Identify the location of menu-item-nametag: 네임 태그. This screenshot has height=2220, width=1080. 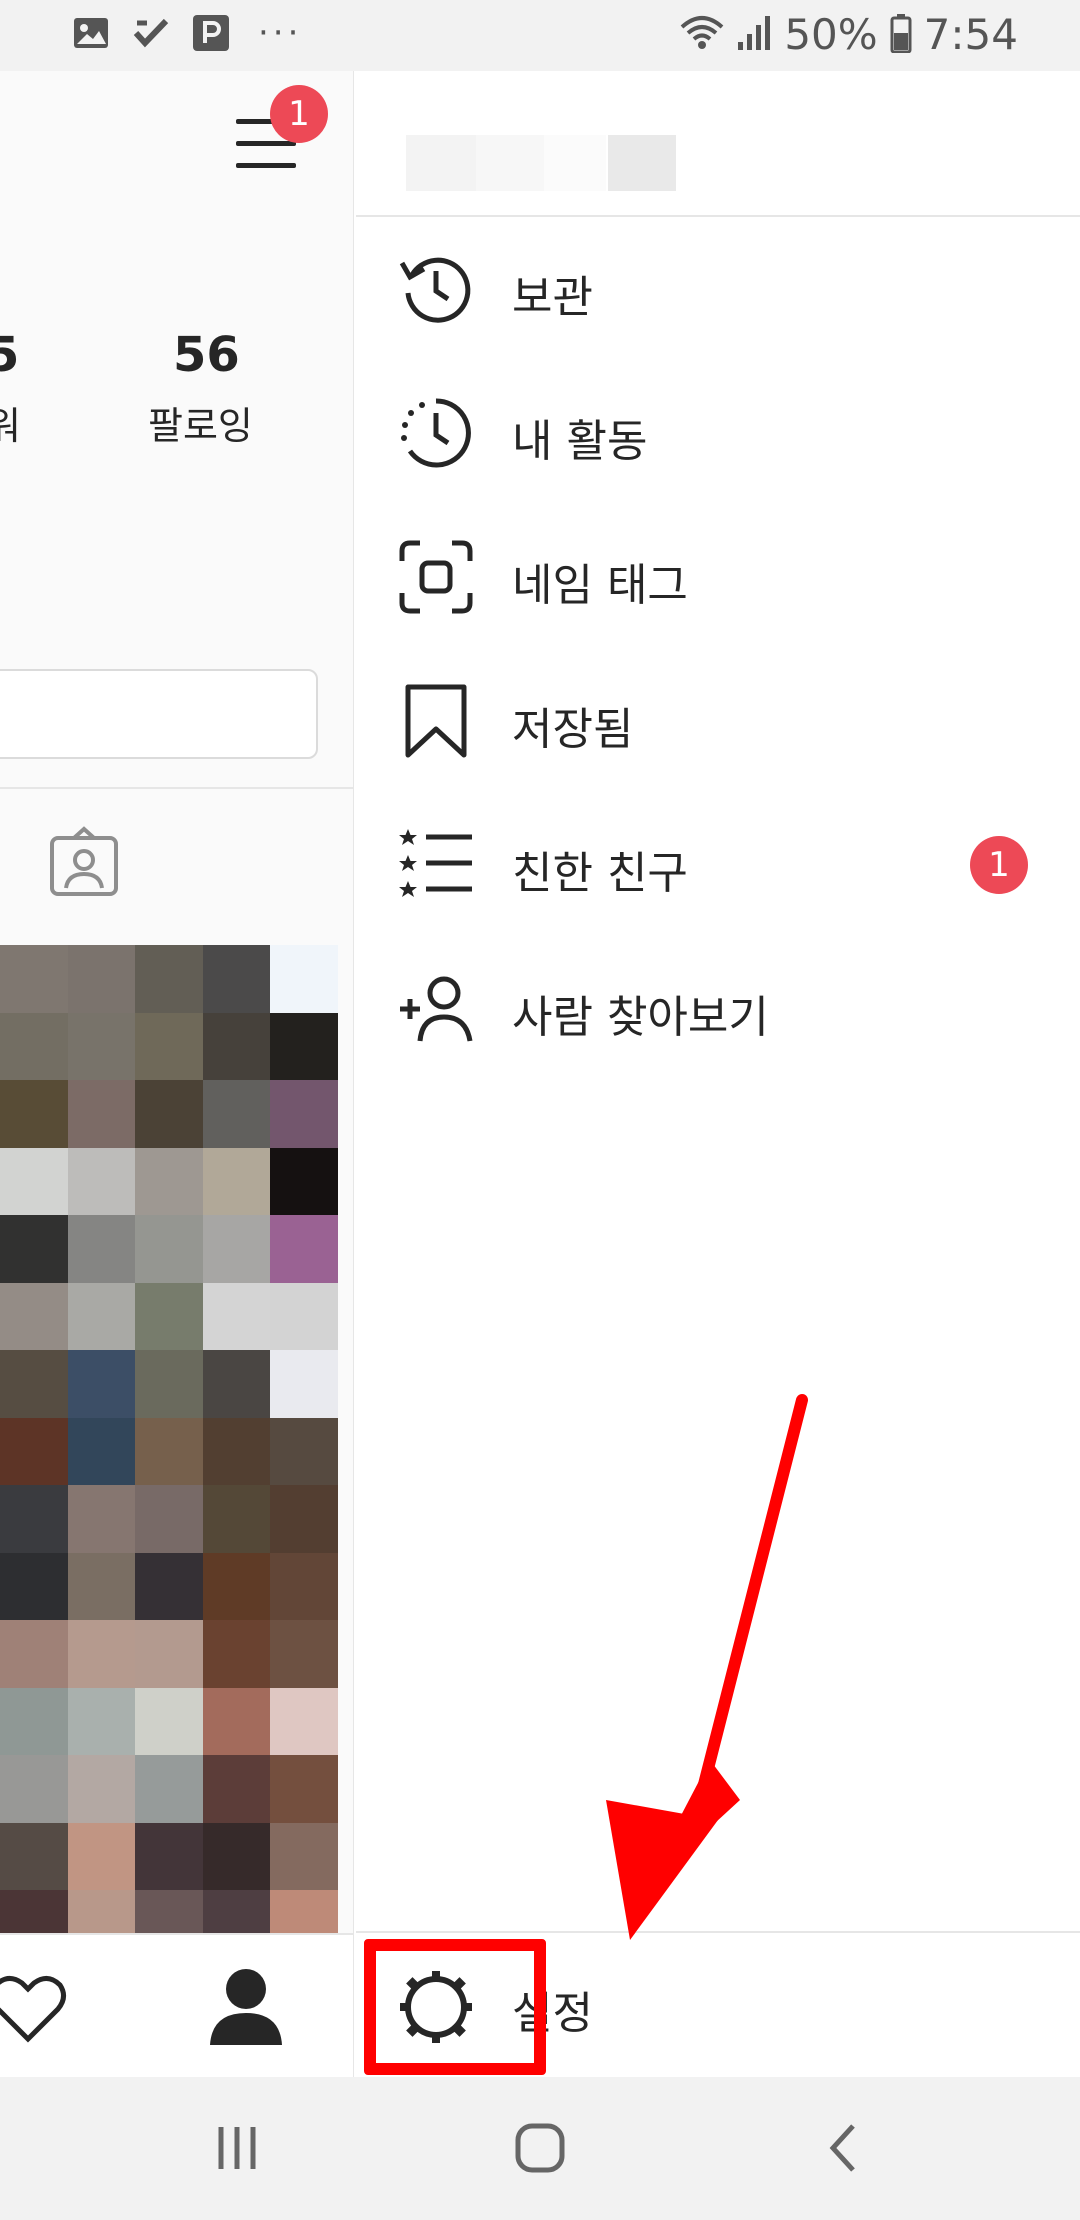
(718, 577).